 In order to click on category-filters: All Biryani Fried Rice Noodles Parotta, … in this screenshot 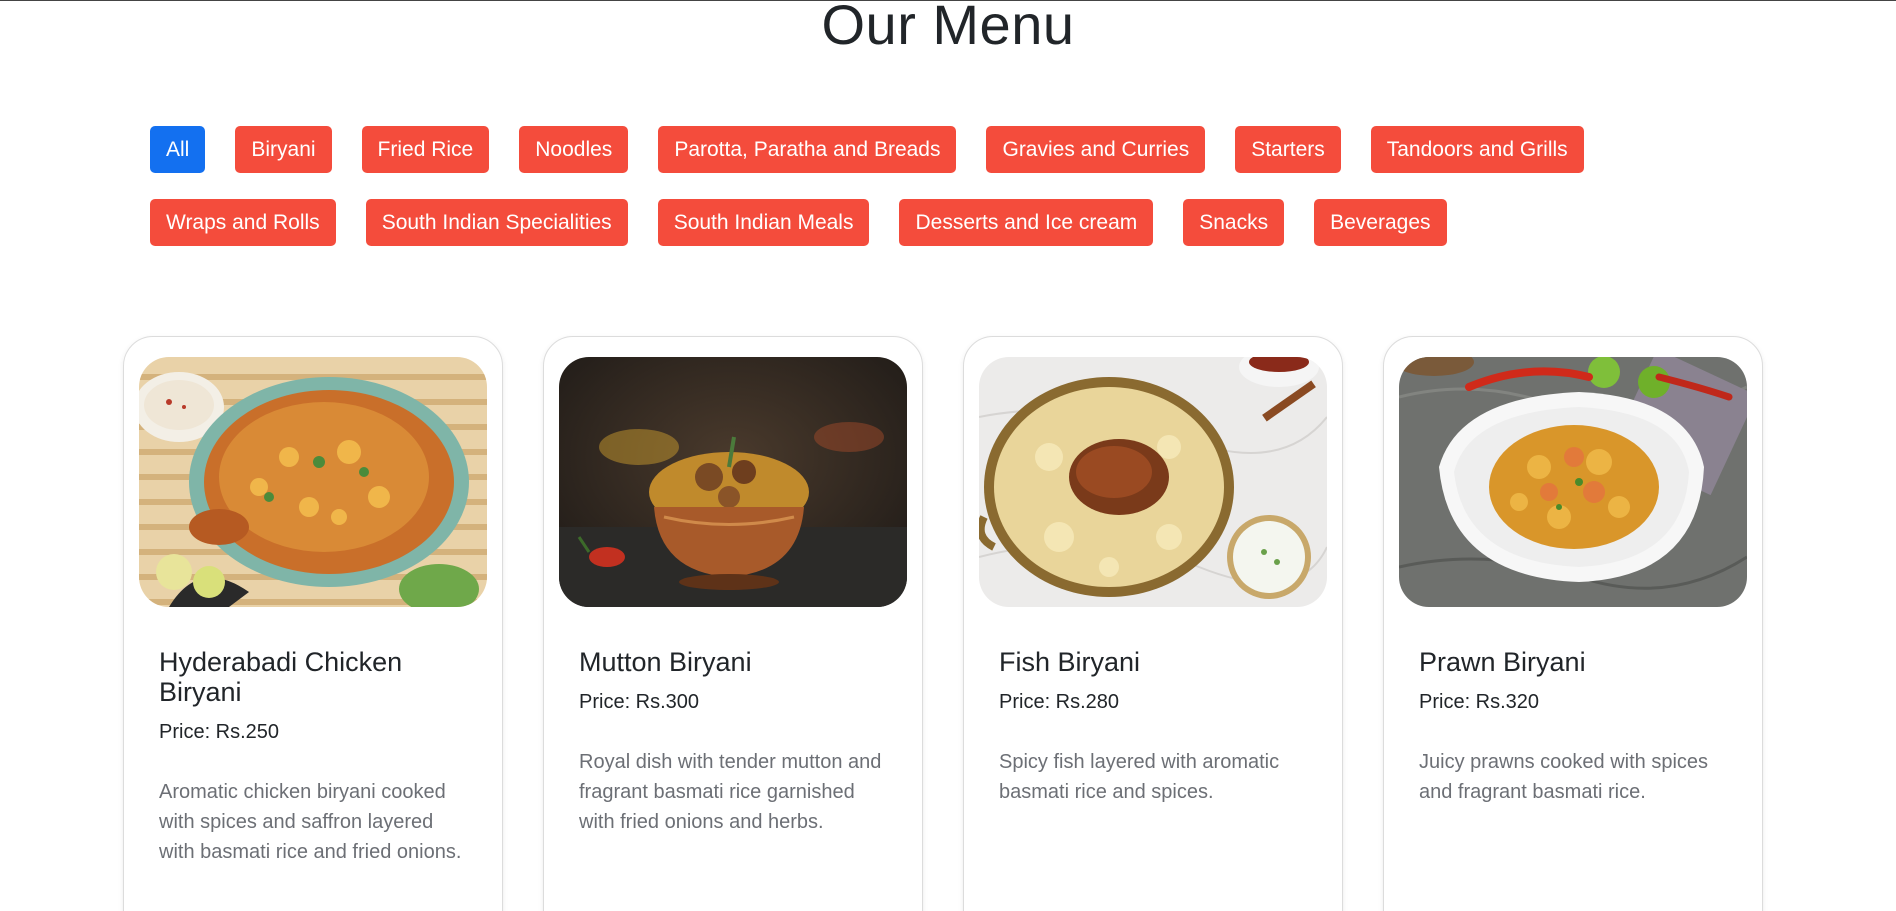, I will do `click(950, 199)`.